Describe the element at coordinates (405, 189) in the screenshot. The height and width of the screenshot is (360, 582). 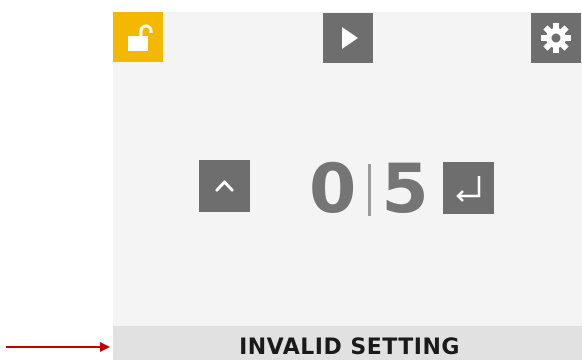
I see `digit-right: 5` at that location.